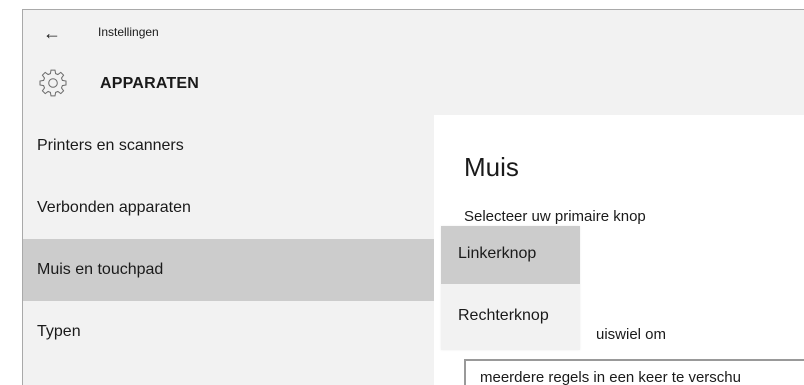 The height and width of the screenshot is (385, 804). I want to click on sidebar-item-label: Typen, so click(59, 331).